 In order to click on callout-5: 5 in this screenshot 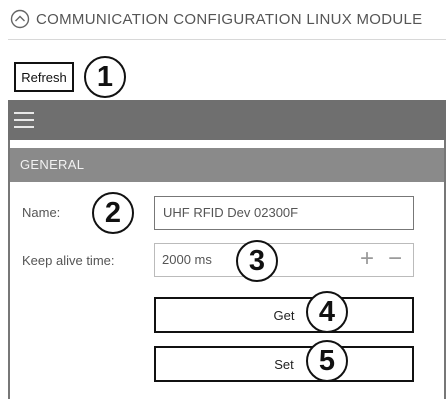, I will do `click(327, 361)`.